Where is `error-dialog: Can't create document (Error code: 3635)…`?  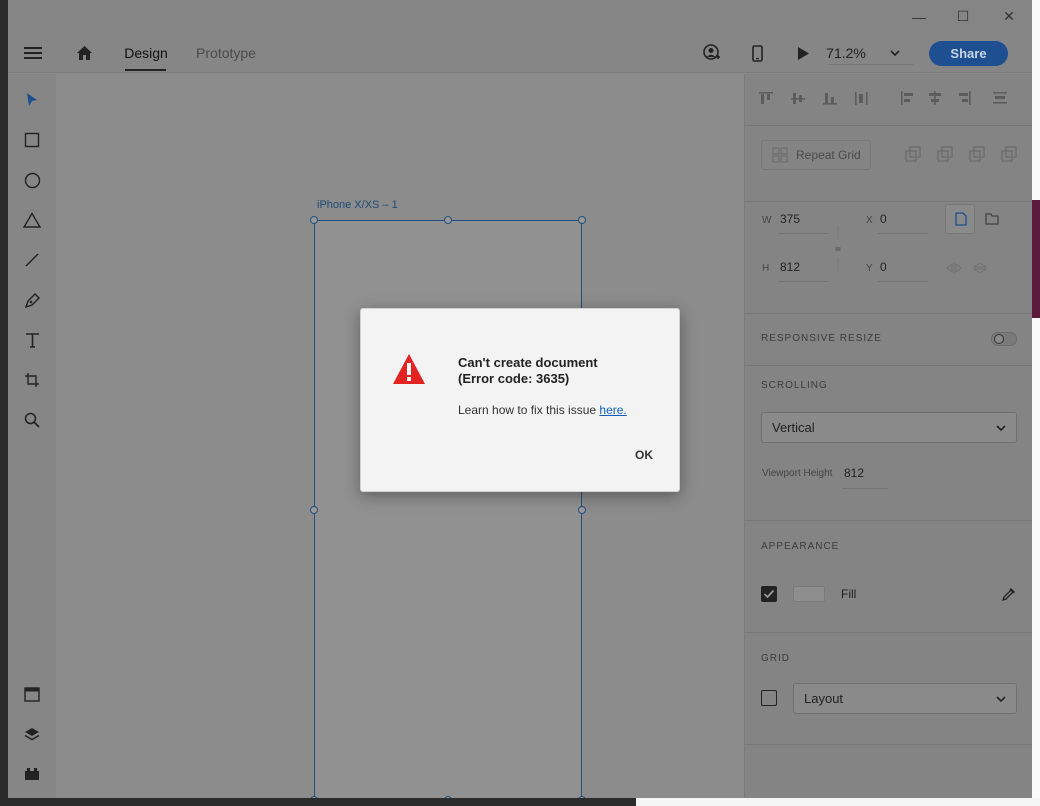
error-dialog: Can't create document (Error code: 3635)… is located at coordinates (520, 400).